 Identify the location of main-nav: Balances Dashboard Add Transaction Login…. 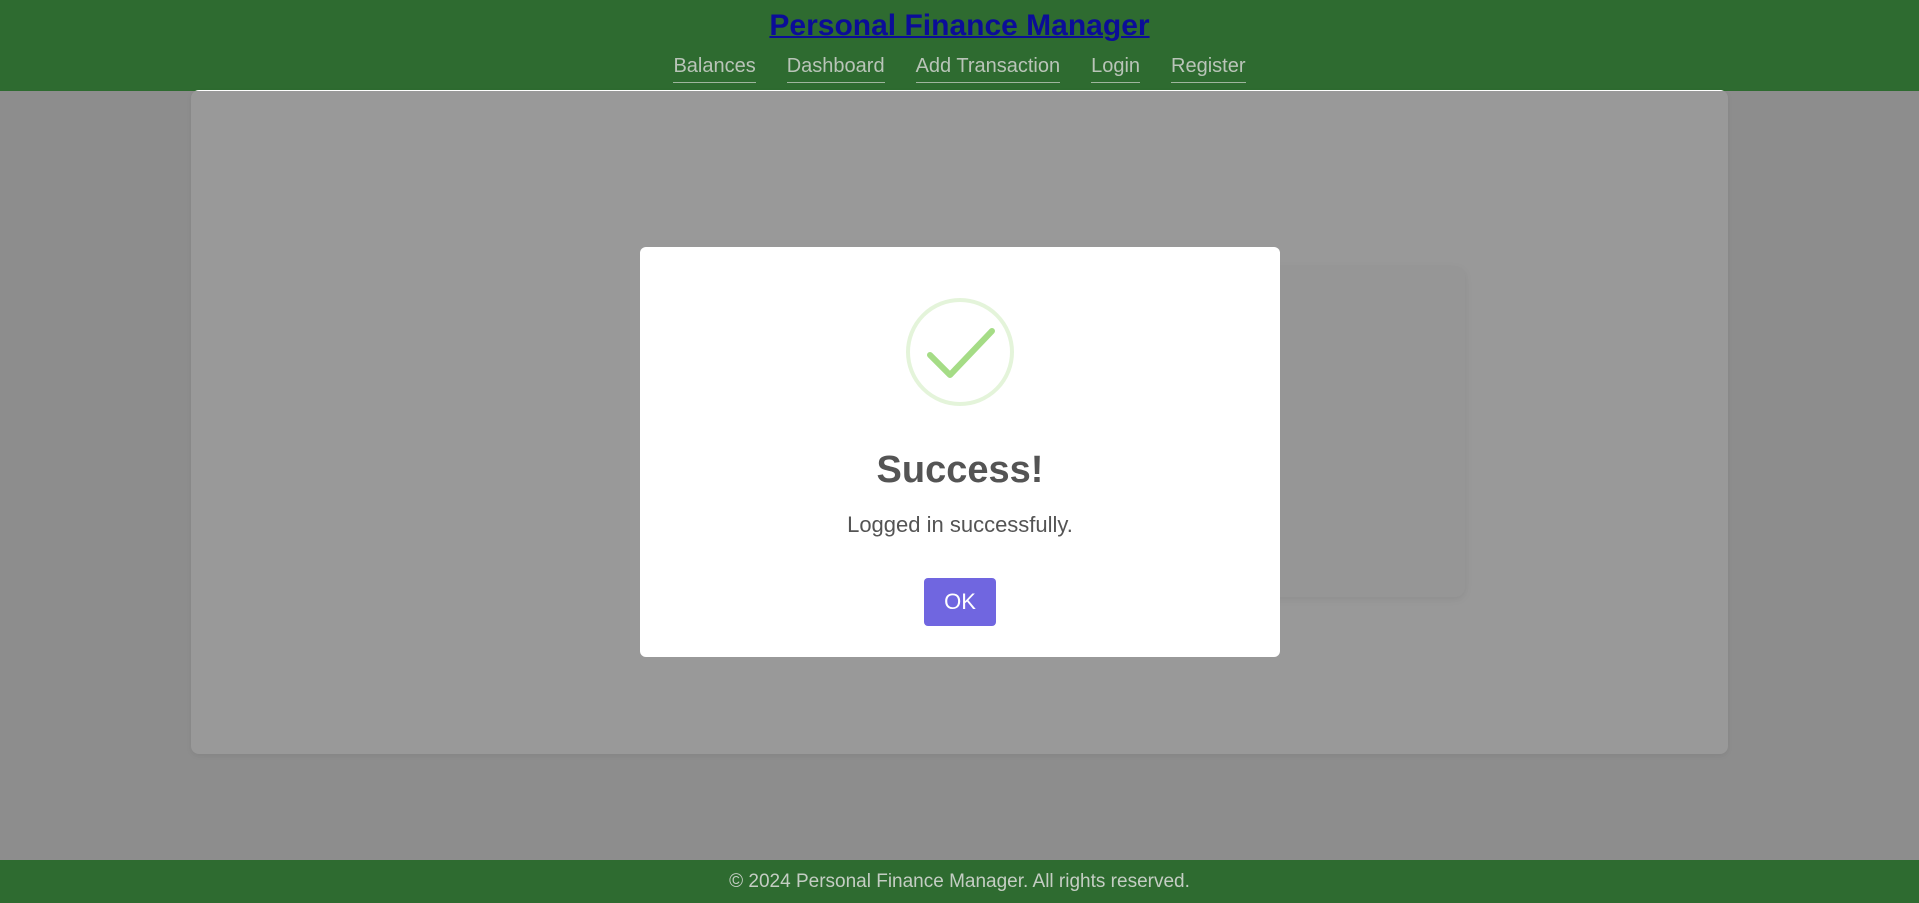
(959, 68).